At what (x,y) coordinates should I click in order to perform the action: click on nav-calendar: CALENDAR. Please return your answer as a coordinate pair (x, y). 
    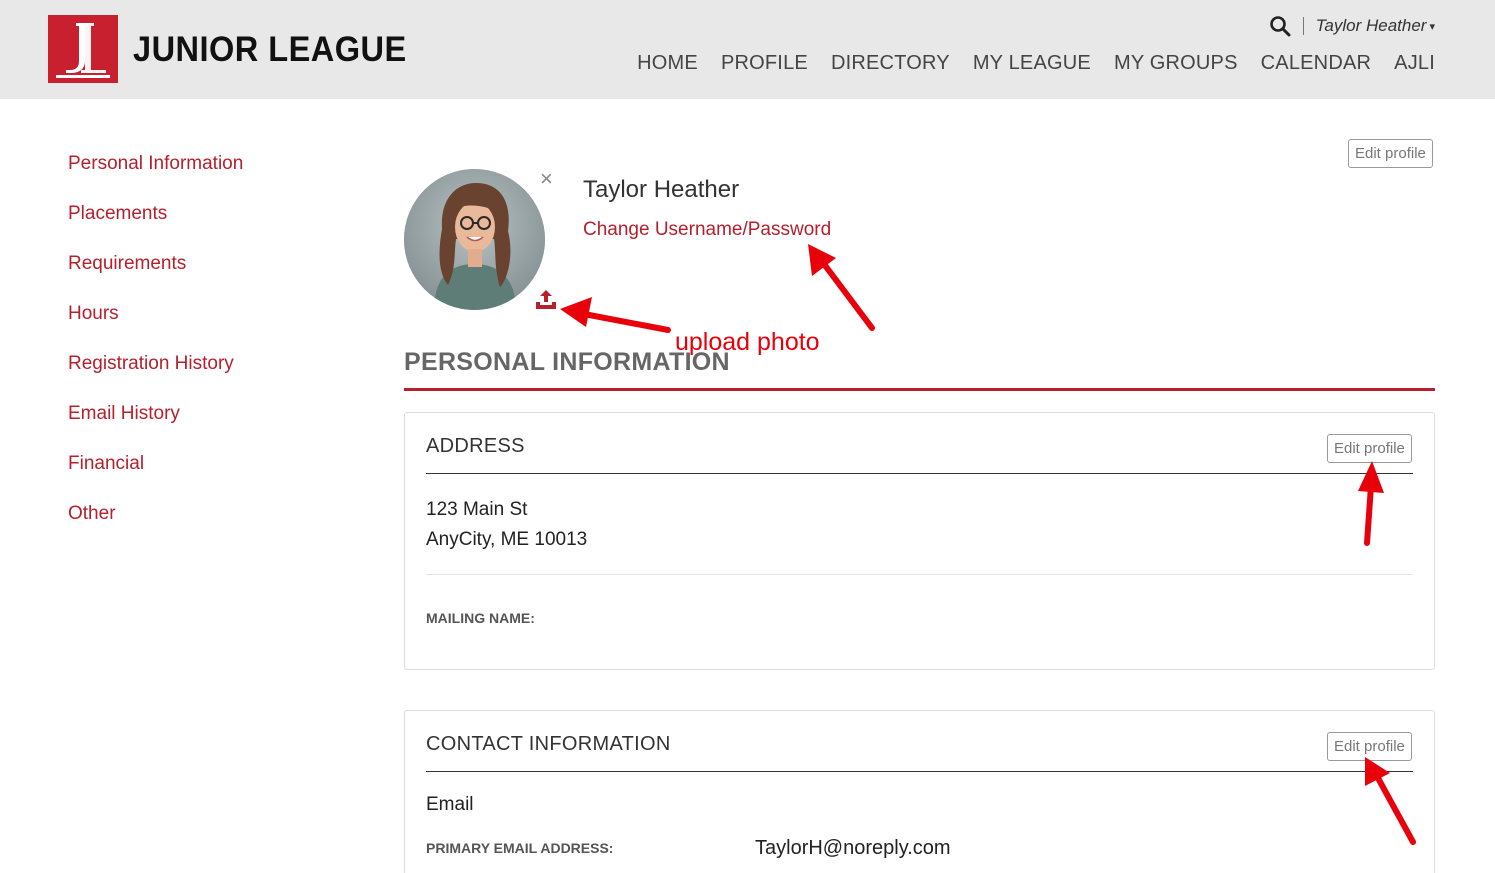
    Looking at the image, I should click on (1316, 63).